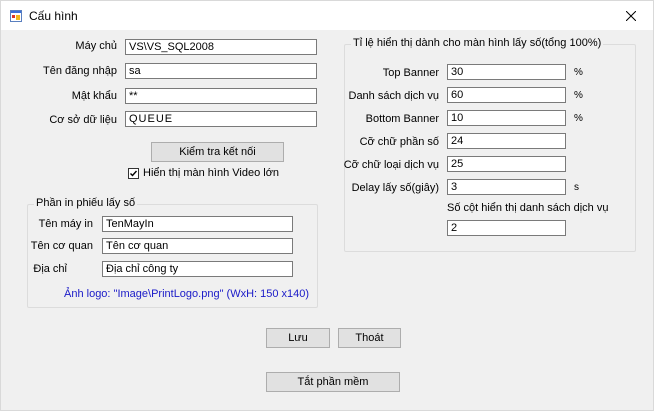 This screenshot has height=411, width=654. What do you see at coordinates (221, 119) in the screenshot?
I see `database-input` at bounding box center [221, 119].